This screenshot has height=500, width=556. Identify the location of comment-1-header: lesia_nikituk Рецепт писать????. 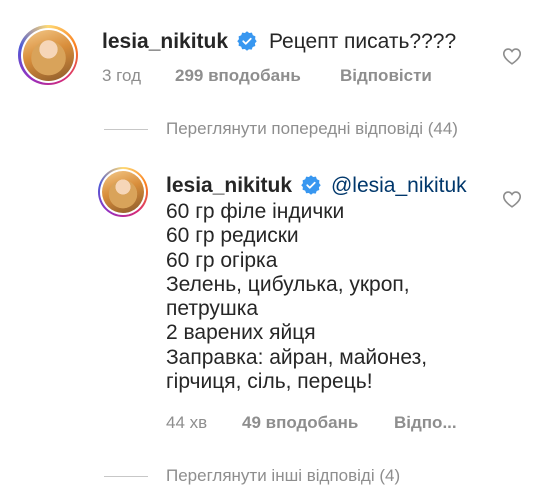
(279, 42).